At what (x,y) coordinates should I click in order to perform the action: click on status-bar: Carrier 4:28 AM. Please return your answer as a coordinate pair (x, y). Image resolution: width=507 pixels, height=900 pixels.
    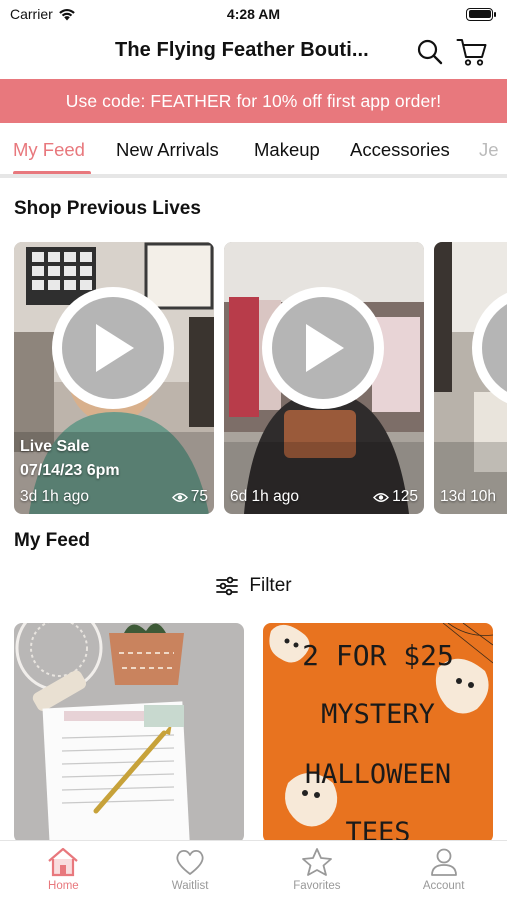
    Looking at the image, I should click on (253, 14).